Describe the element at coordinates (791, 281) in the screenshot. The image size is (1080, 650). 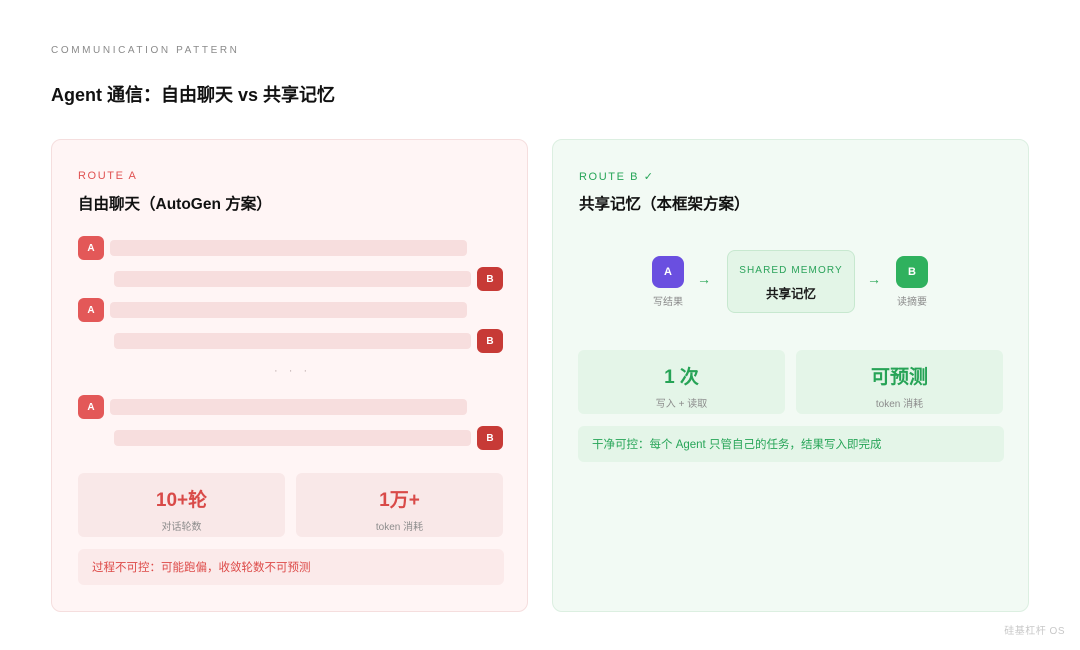
I see `shared-memory-box: SHARED MEMORY 共享记忆` at that location.